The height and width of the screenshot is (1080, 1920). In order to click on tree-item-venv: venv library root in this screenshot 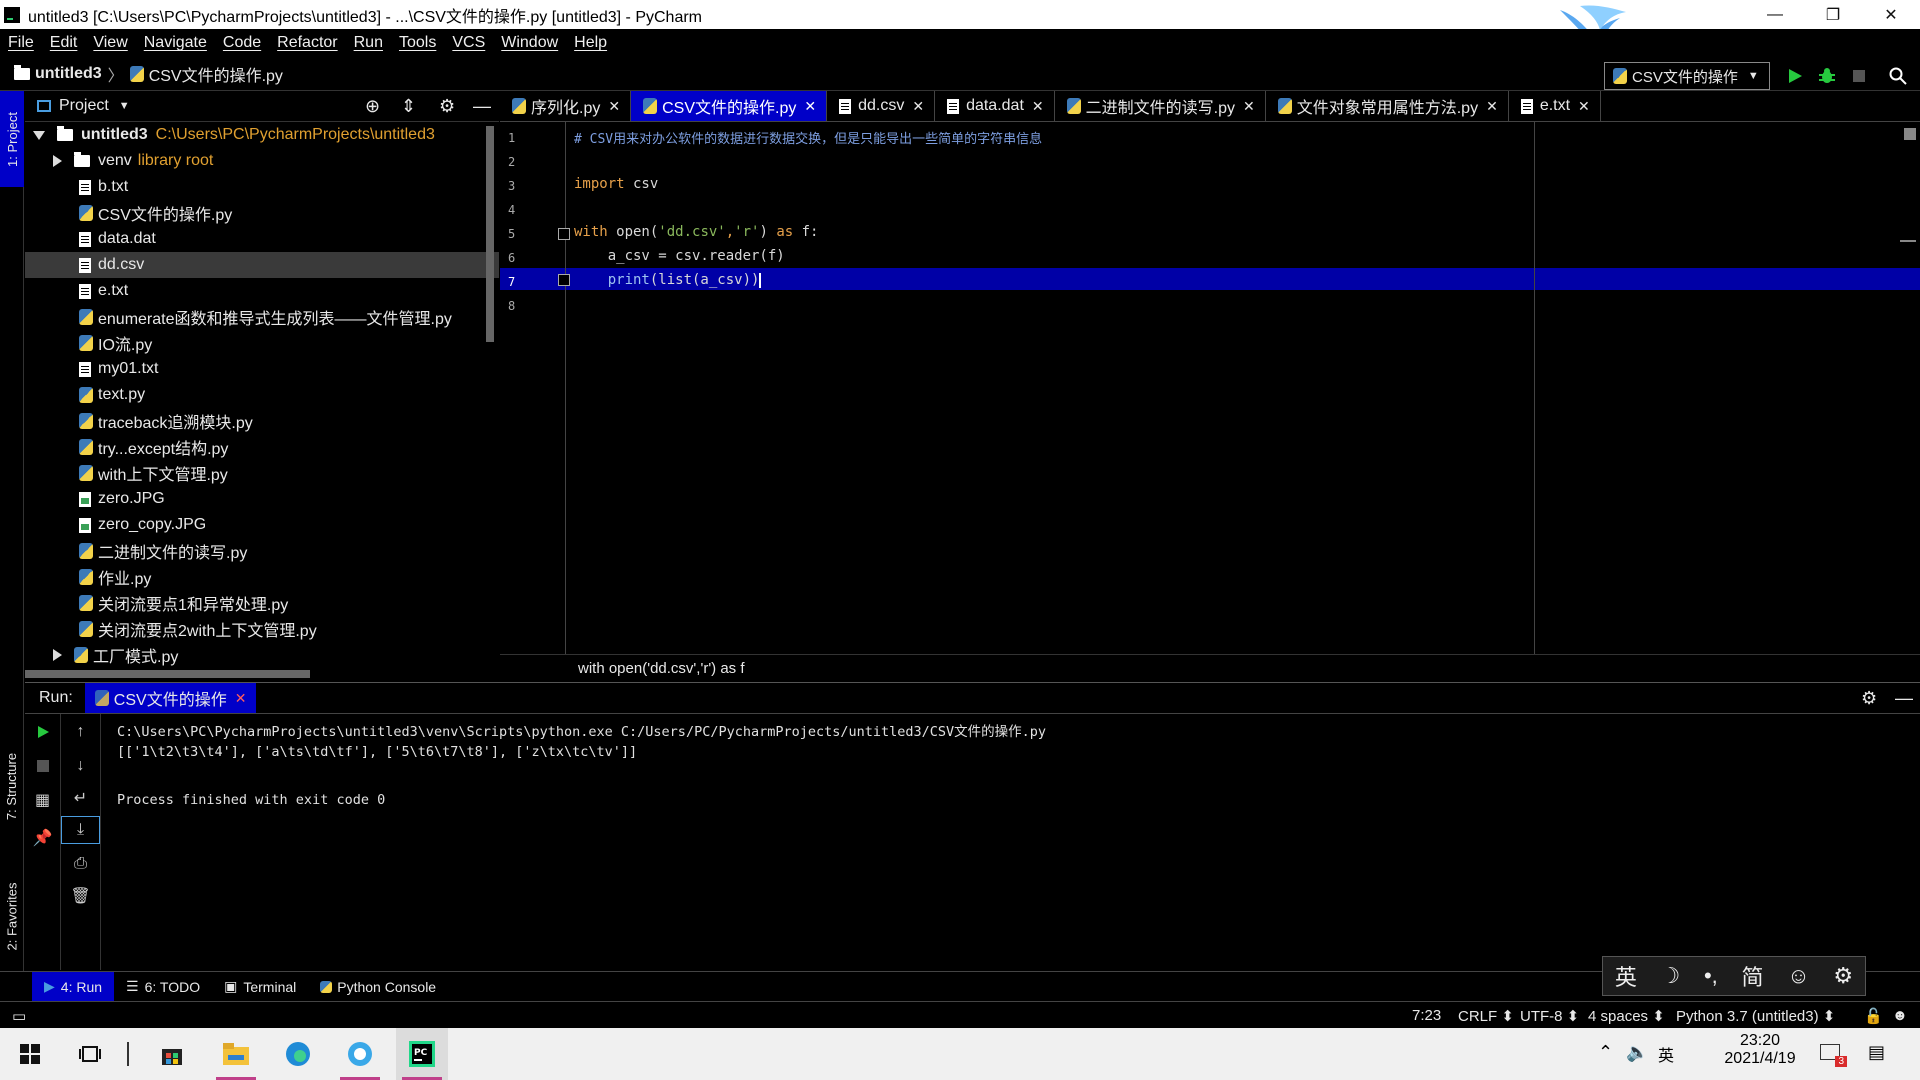, I will do `click(262, 161)`.